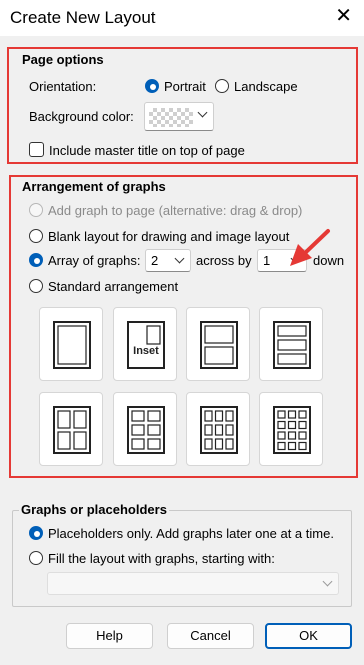  I want to click on layout-three-by-four-button, so click(291, 429).